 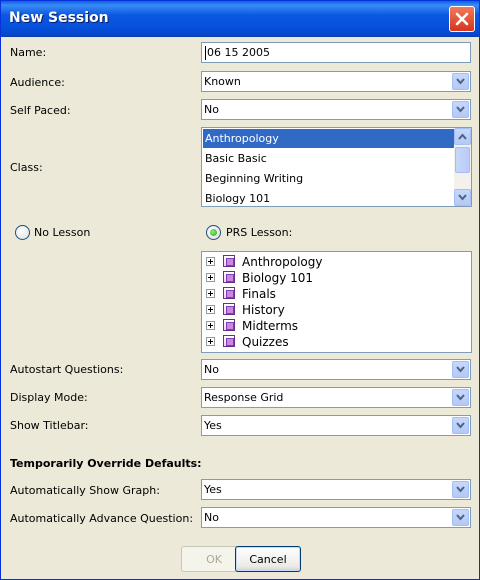 I want to click on auto-advance-dropdown-button, so click(x=460, y=517).